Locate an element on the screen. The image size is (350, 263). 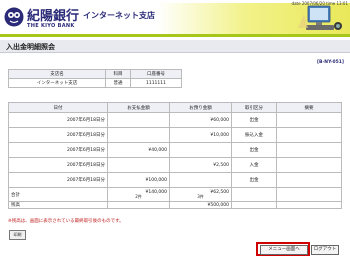
table-row: 2007年6月18日分 ¥60,000 出金 is located at coordinates (175, 120).